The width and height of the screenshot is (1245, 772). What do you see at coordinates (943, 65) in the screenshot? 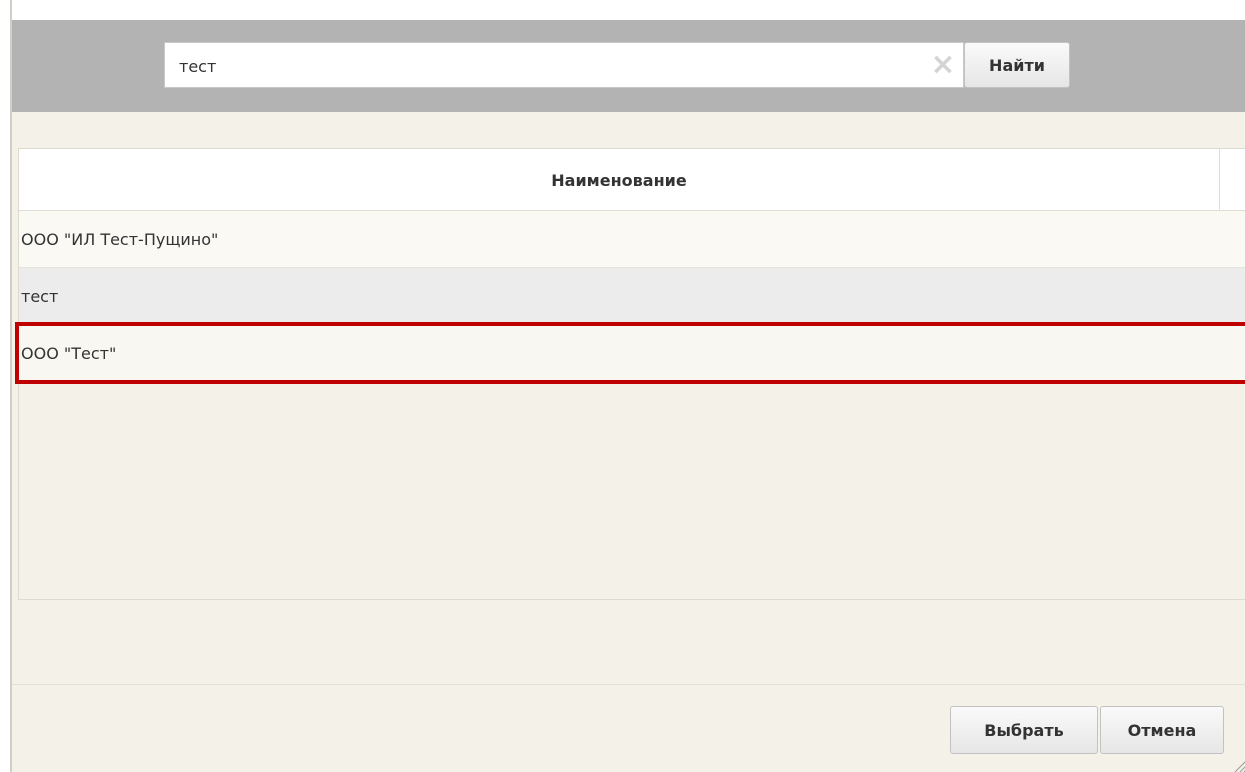
I see `clear-icon: ×` at bounding box center [943, 65].